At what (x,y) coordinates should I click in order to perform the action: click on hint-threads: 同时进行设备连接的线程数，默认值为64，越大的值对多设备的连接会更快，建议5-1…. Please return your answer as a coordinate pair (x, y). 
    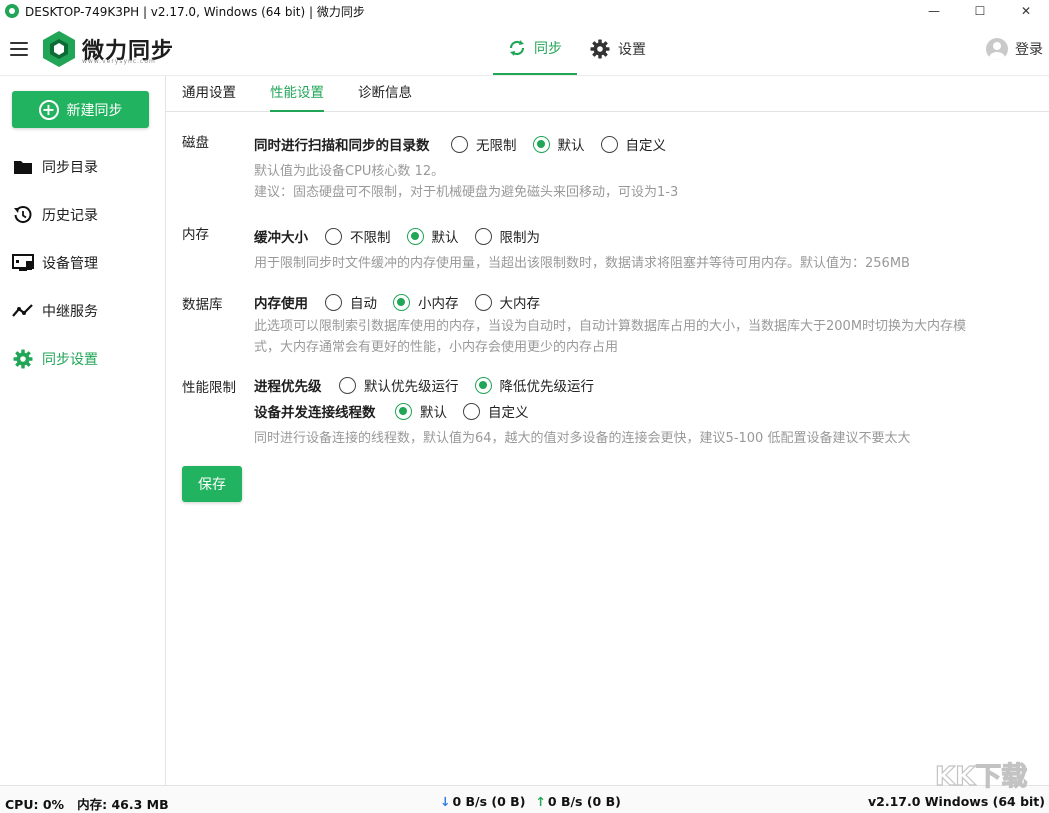
    Looking at the image, I should click on (582, 438).